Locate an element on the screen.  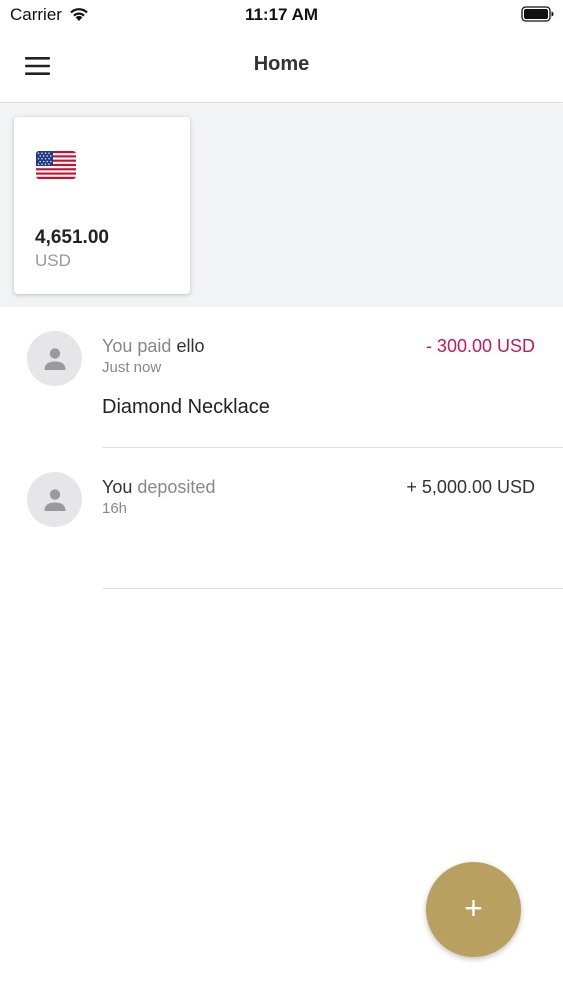
status-bar: Carrier 11:17 AM is located at coordinates (281, 15).